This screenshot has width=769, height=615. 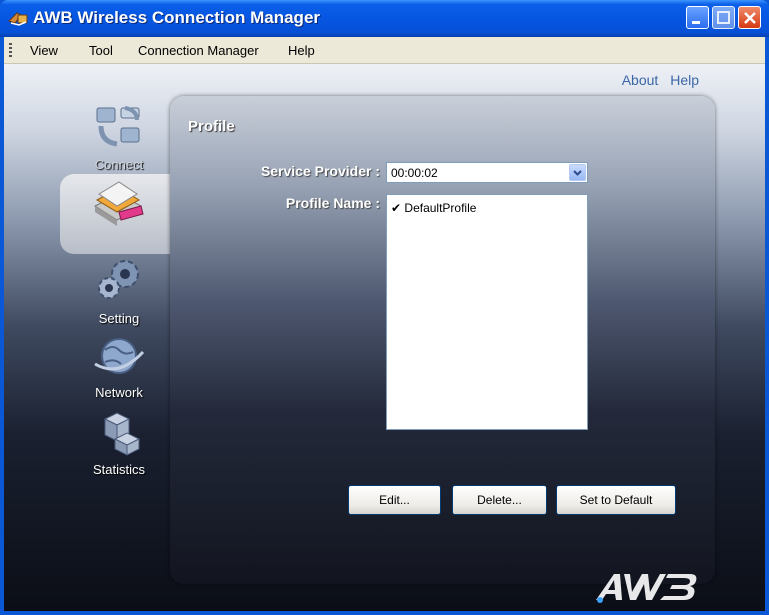 I want to click on set-default-button: Set to Default, so click(x=616, y=500).